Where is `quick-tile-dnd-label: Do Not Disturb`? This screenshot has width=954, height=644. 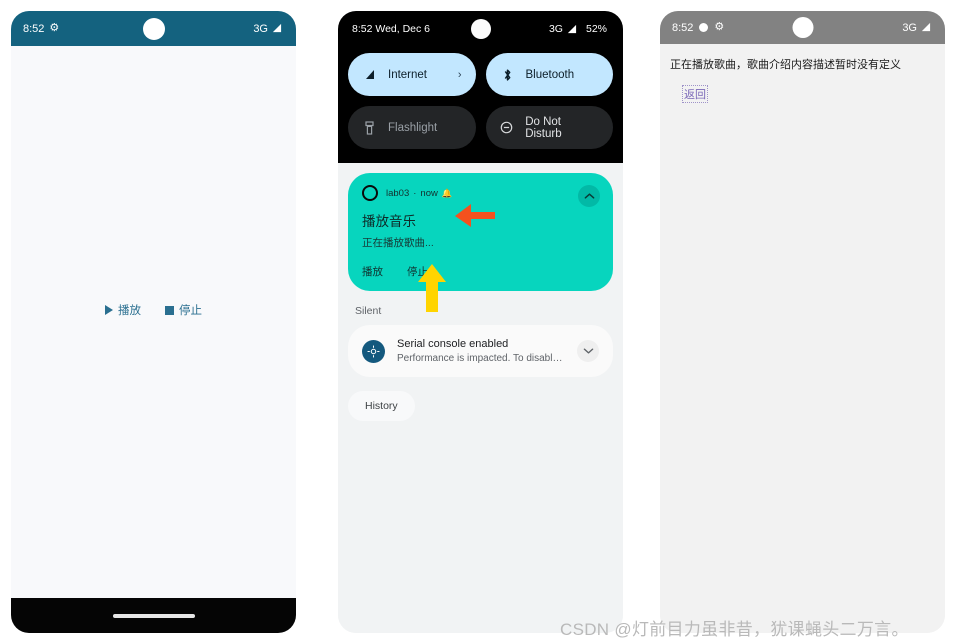 quick-tile-dnd-label: Do Not Disturb is located at coordinates (543, 127).